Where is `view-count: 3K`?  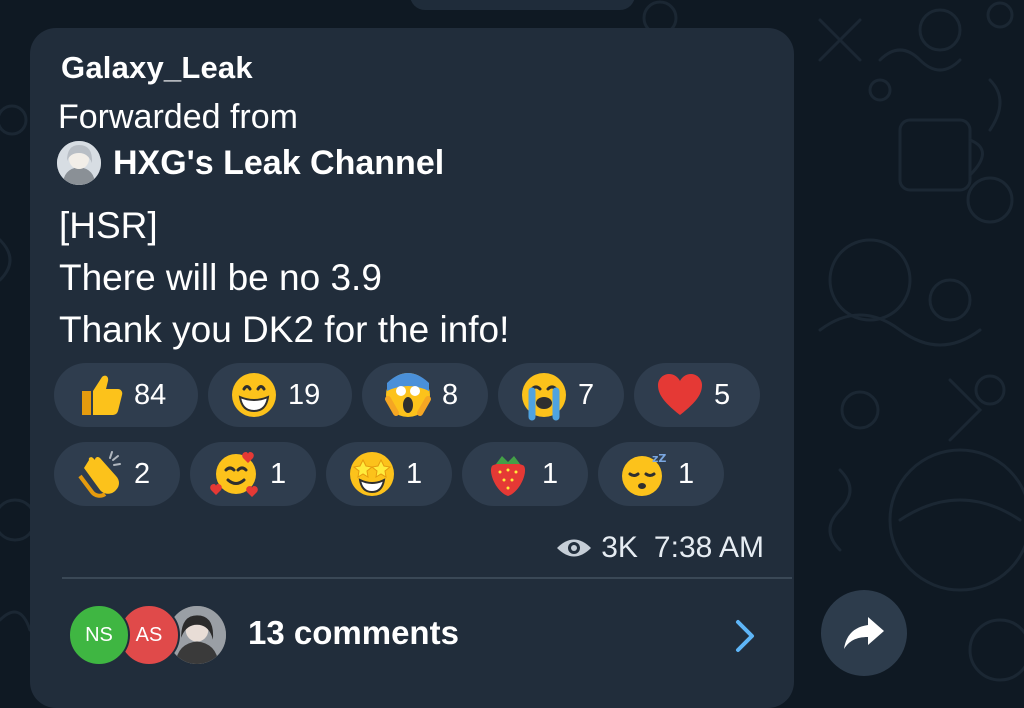
view-count: 3K is located at coordinates (619, 547).